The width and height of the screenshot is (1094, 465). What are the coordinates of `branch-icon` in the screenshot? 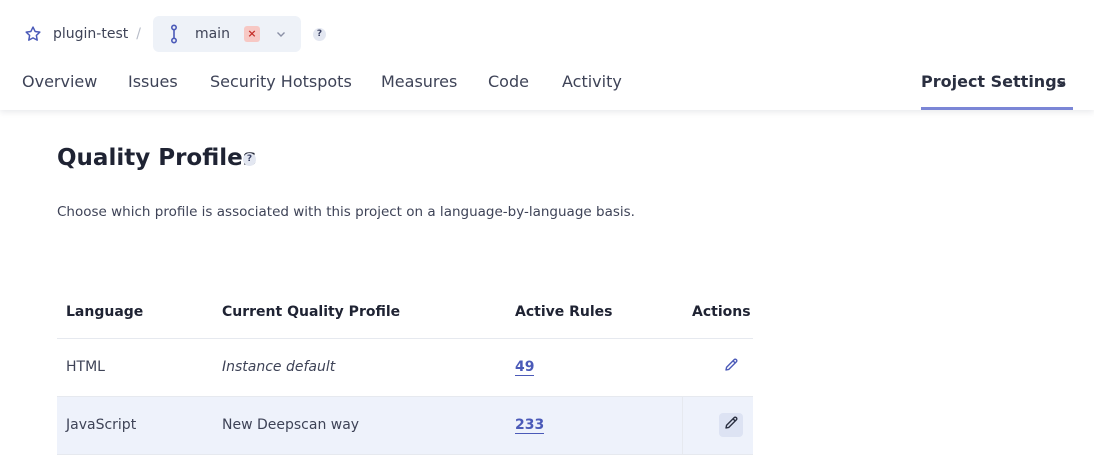 It's located at (174, 34).